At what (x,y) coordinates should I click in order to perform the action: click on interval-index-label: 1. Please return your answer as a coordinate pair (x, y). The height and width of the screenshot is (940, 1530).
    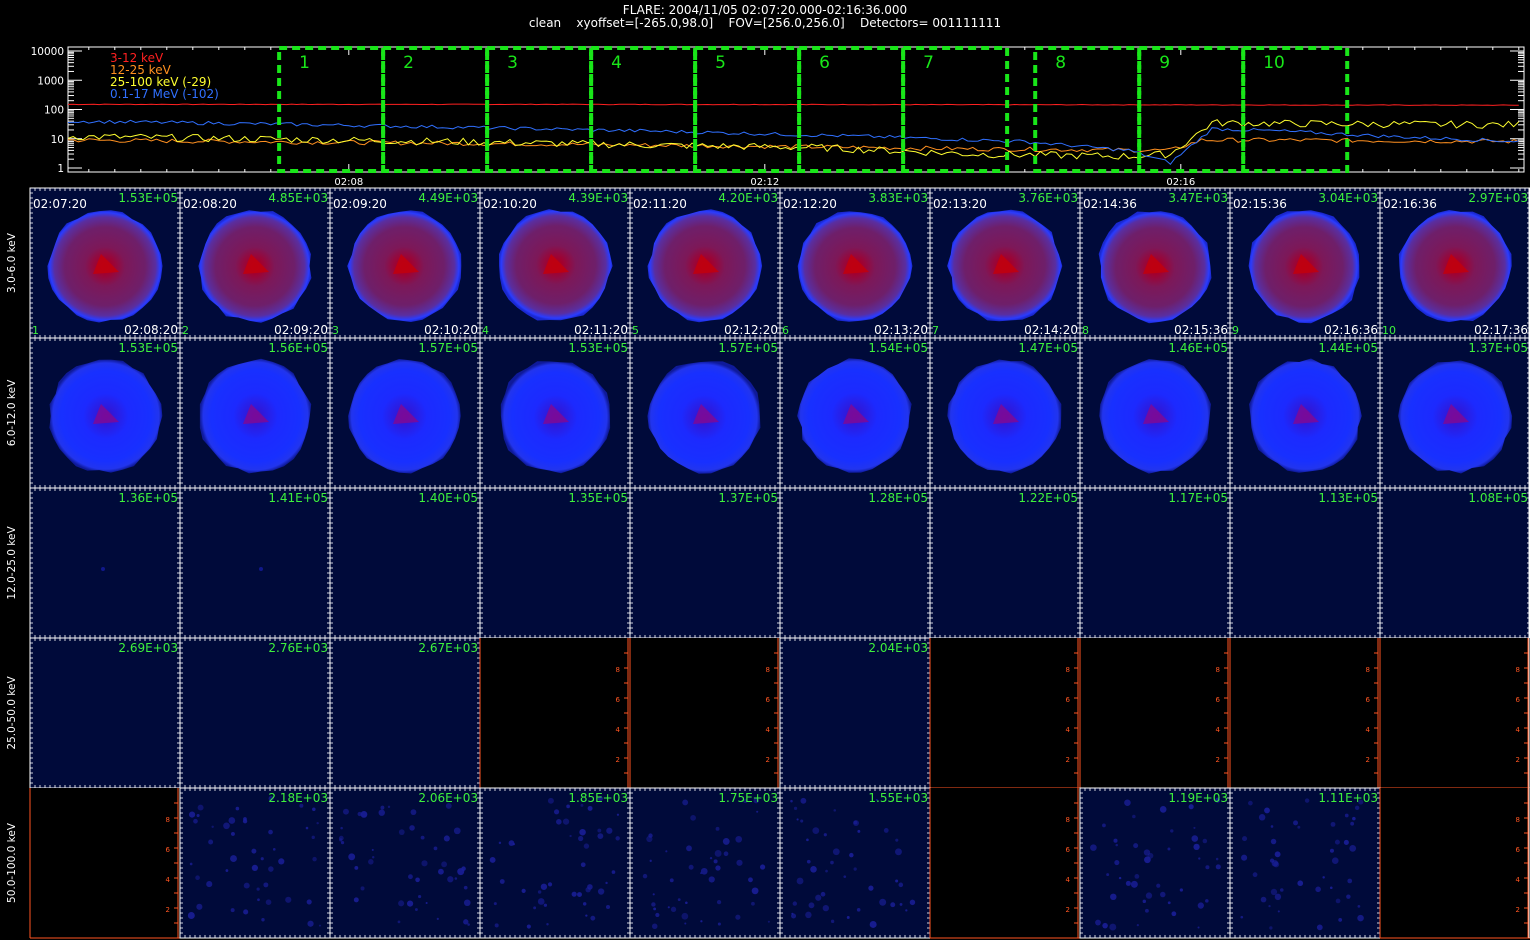
    Looking at the image, I should click on (35, 330).